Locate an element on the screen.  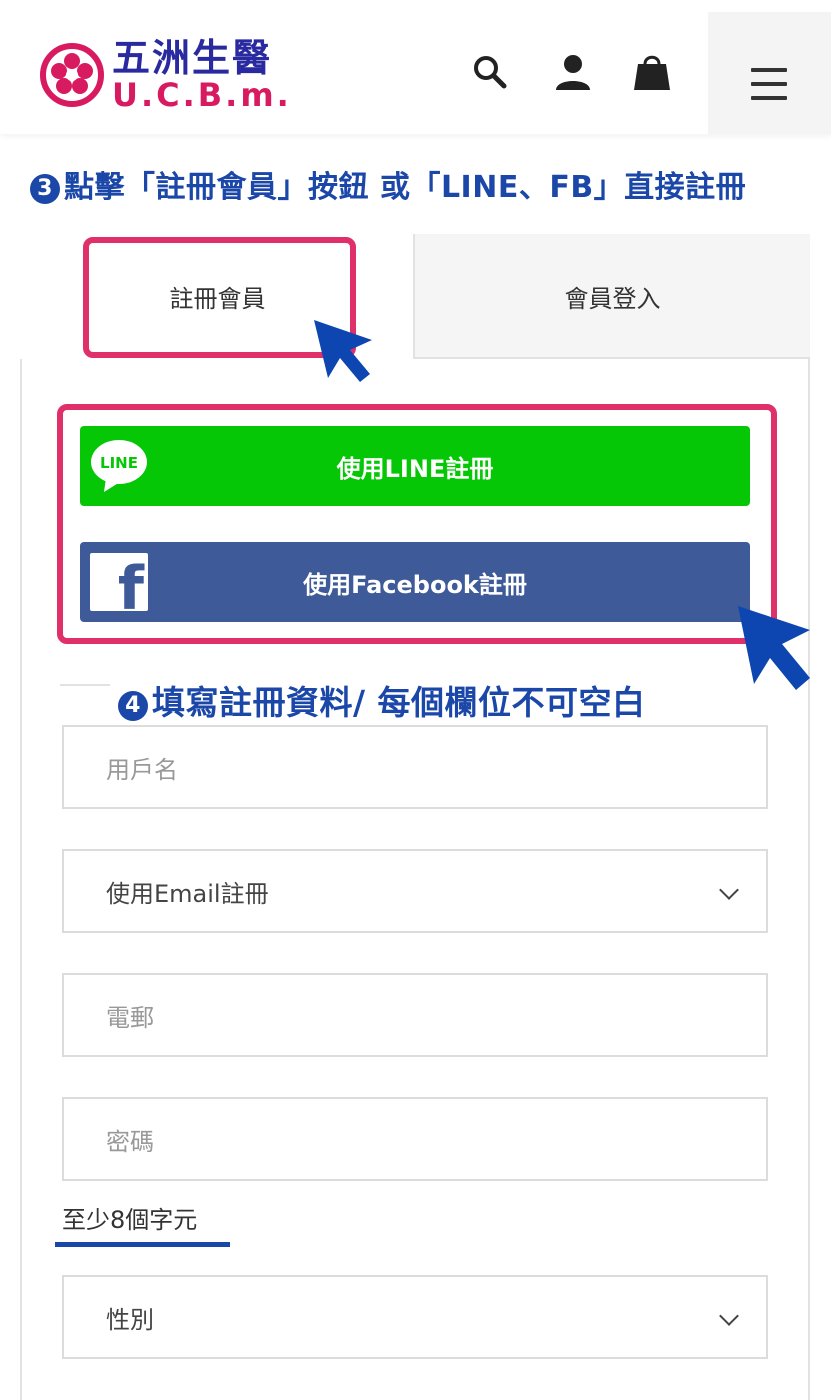
step4-instruction: 4 填寫註冊資料/ 每個欄位不可空白 is located at coordinates (382, 700).